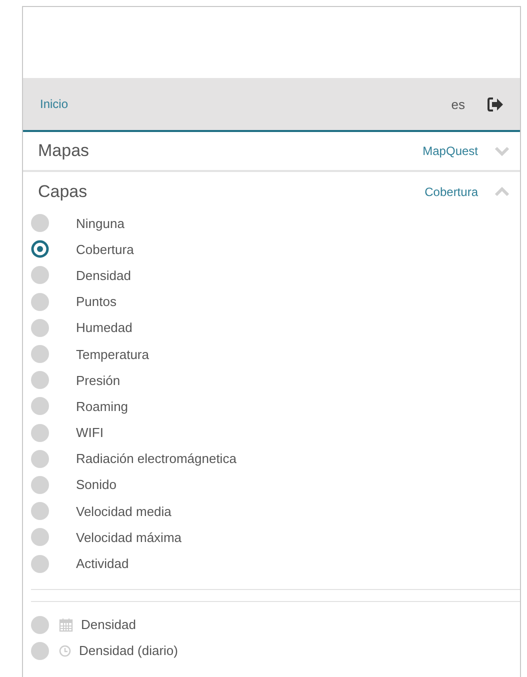 The image size is (527, 677). I want to click on layer-option: Actividad, so click(102, 564).